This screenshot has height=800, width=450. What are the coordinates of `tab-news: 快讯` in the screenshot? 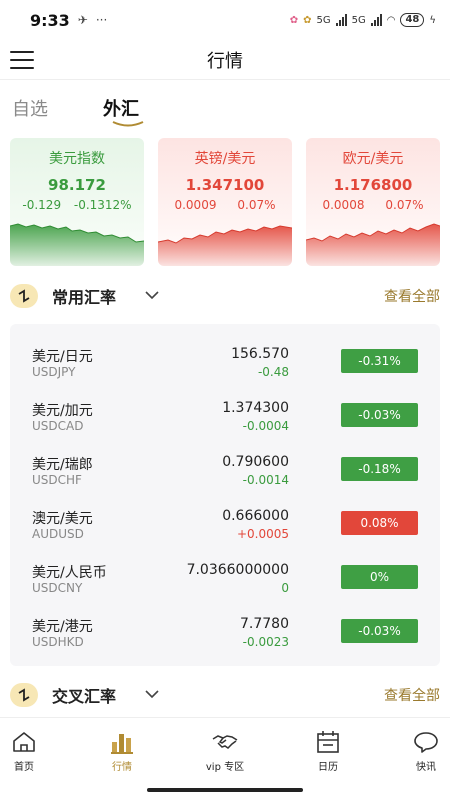 It's located at (423, 748).